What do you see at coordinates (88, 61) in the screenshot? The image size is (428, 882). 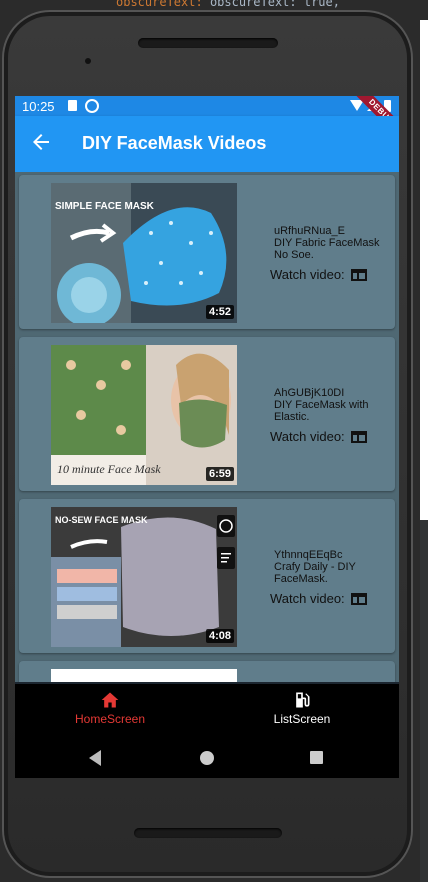 I see `front-camera` at bounding box center [88, 61].